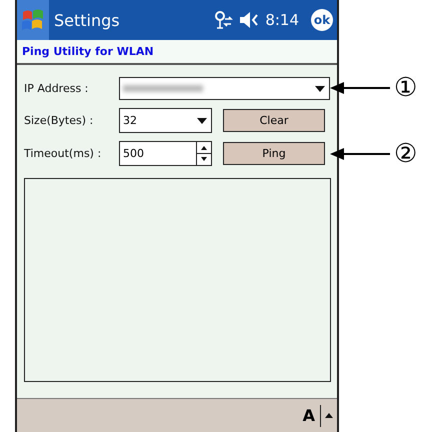  What do you see at coordinates (59, 120) in the screenshot?
I see `size-label: Size(Bytes) :` at bounding box center [59, 120].